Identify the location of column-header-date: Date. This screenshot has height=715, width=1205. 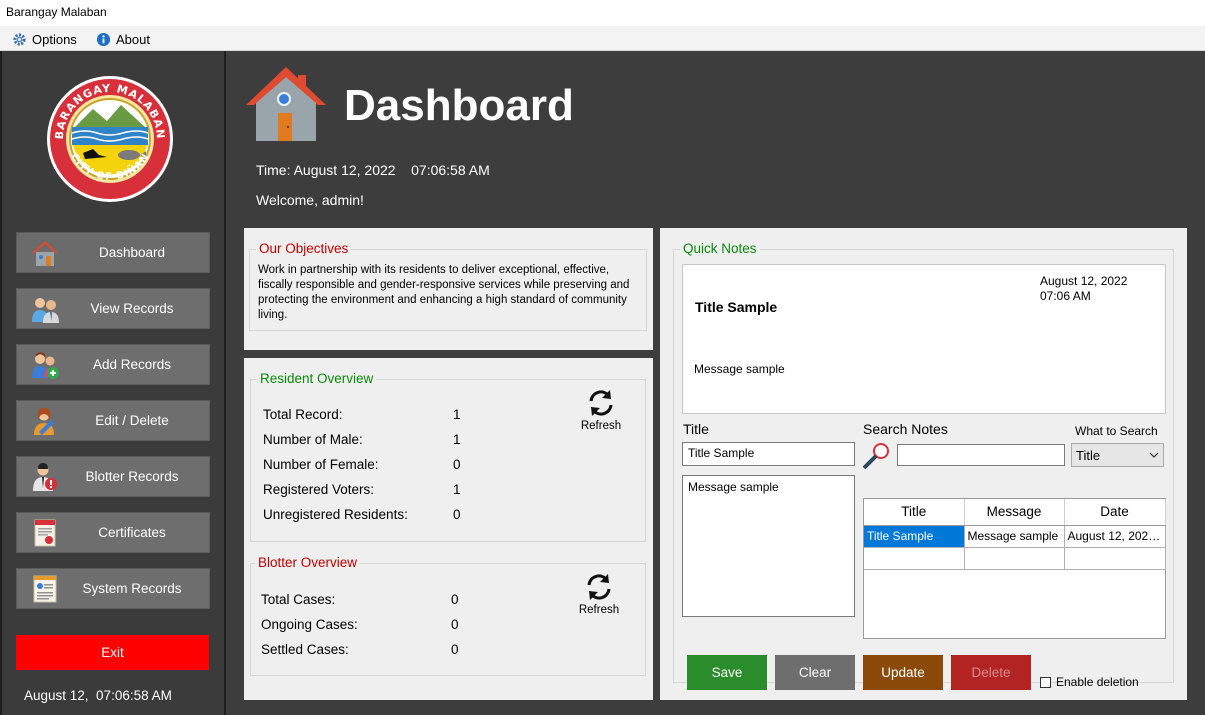
(1115, 512).